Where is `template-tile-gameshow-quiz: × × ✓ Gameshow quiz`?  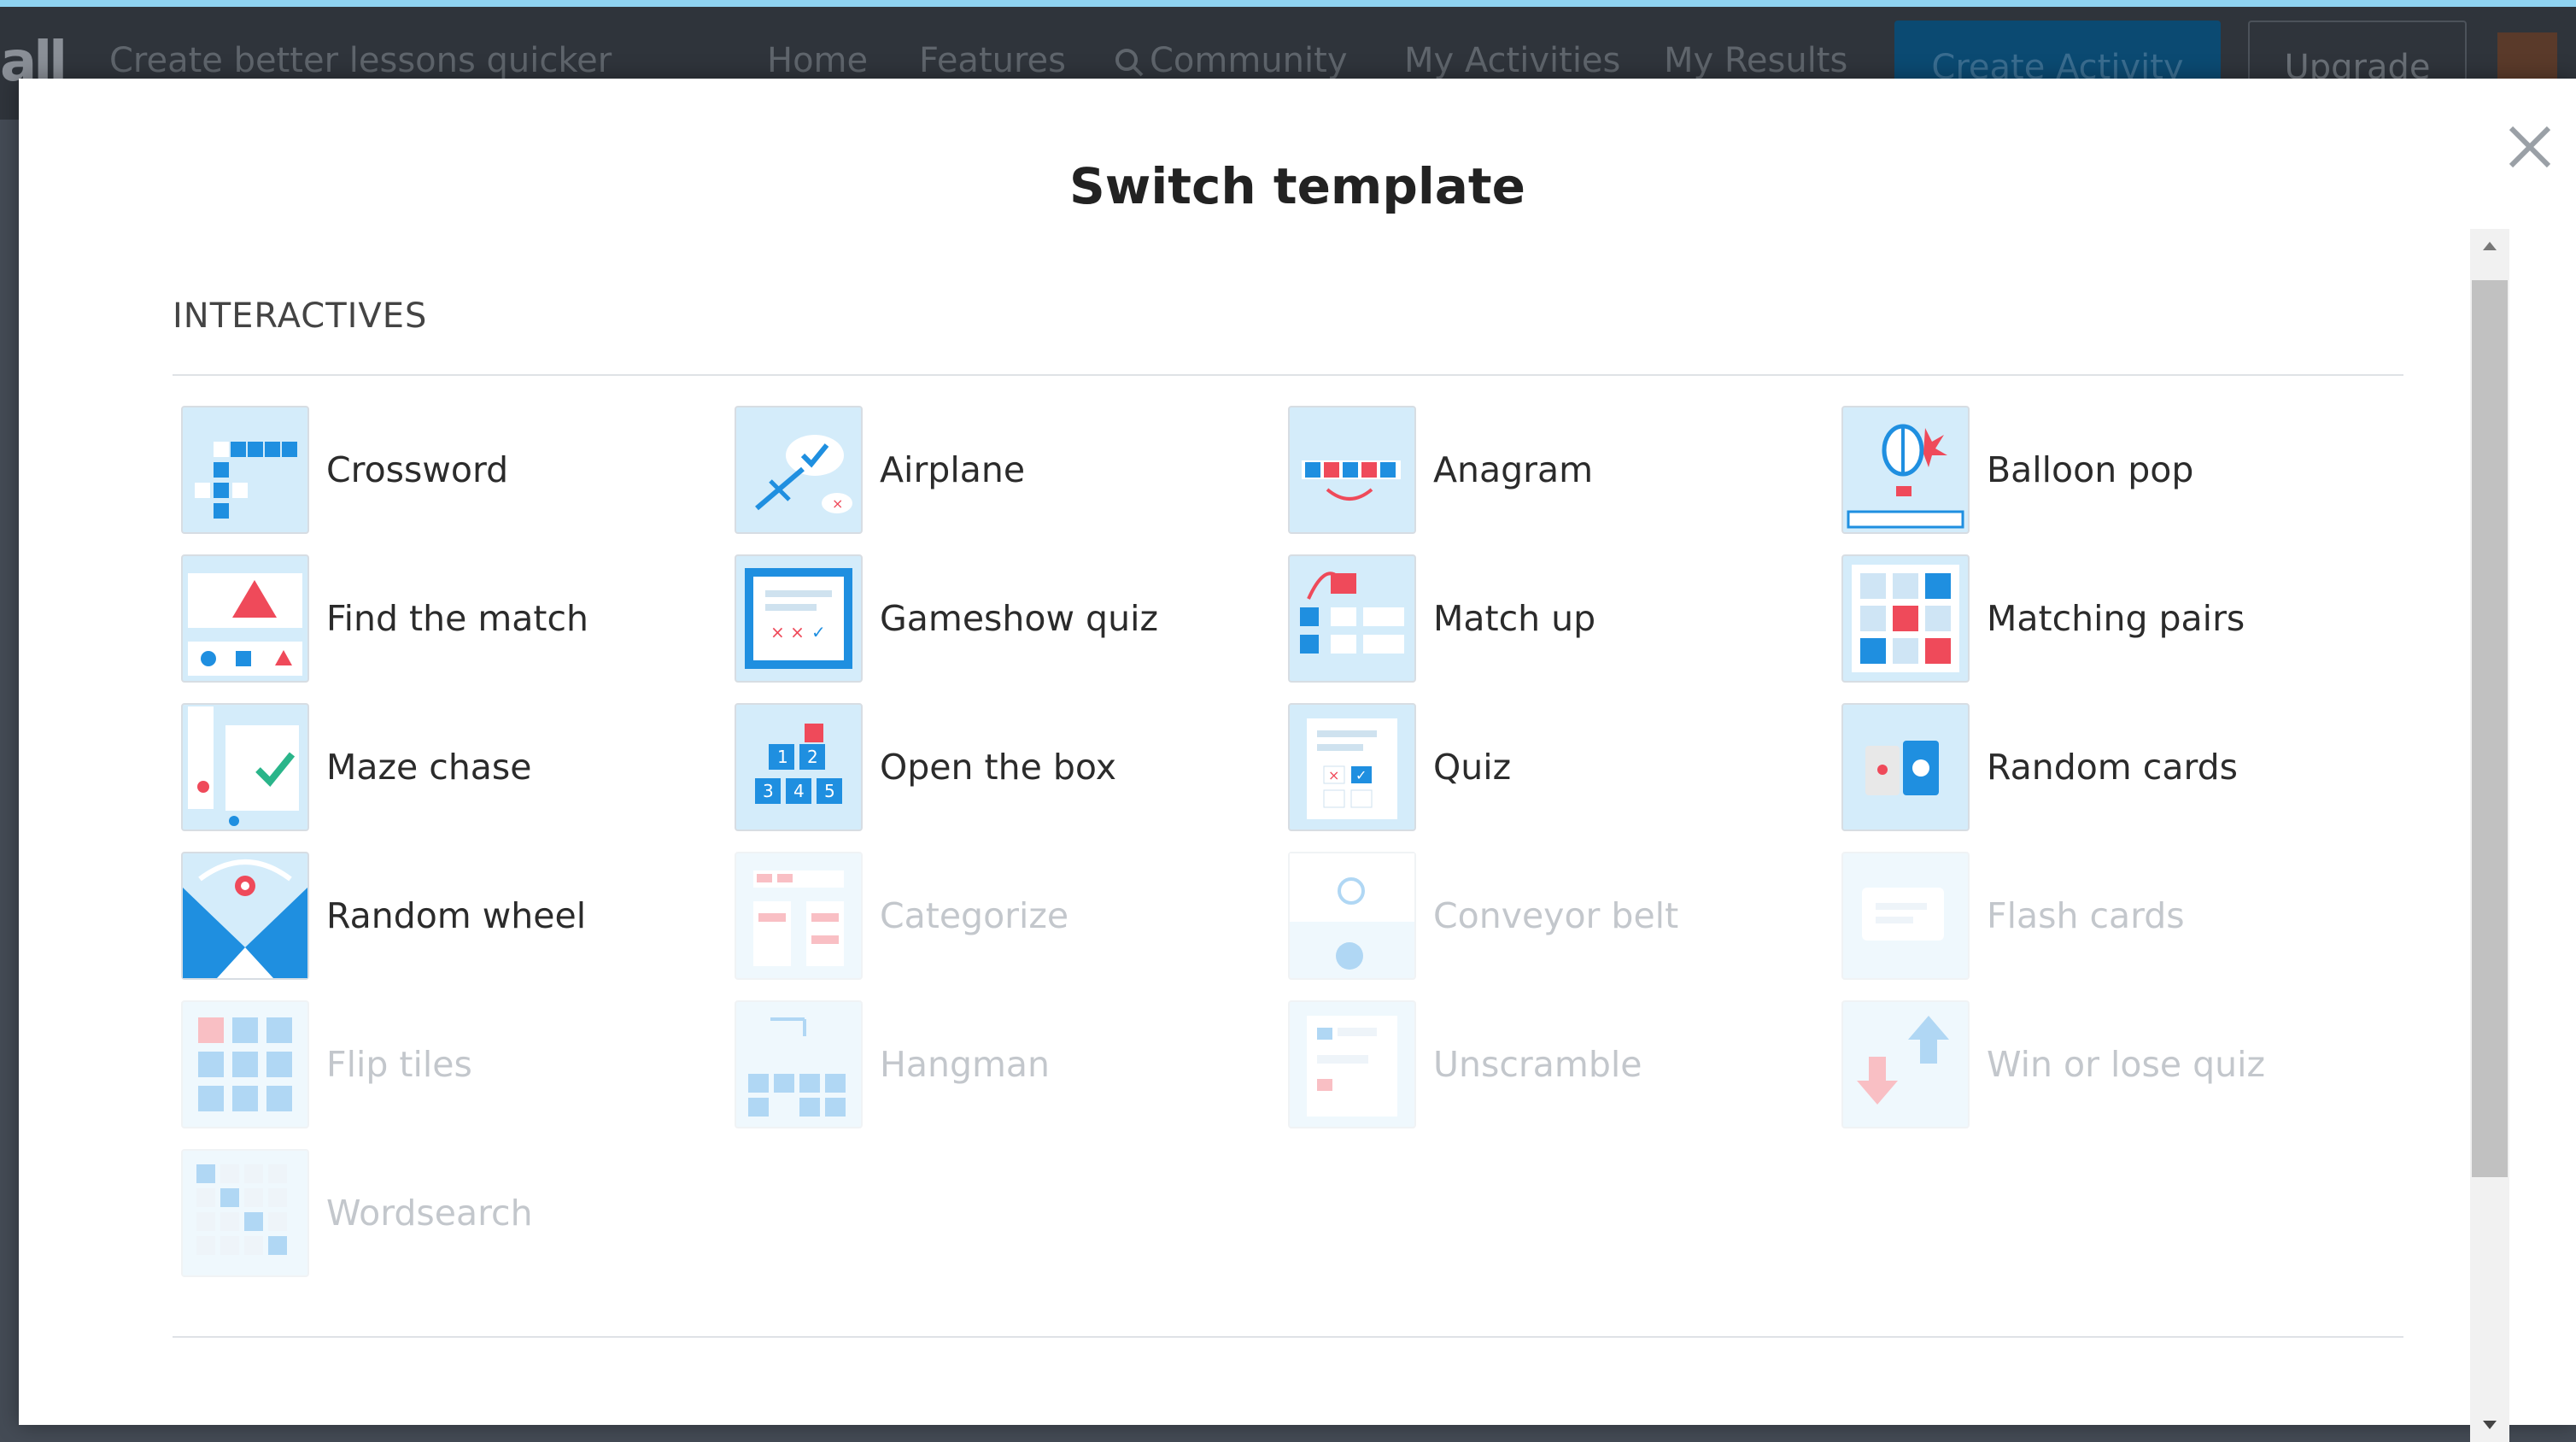
template-tile-gameshow-quiz: × × ✓ Gameshow quiz is located at coordinates (999, 618).